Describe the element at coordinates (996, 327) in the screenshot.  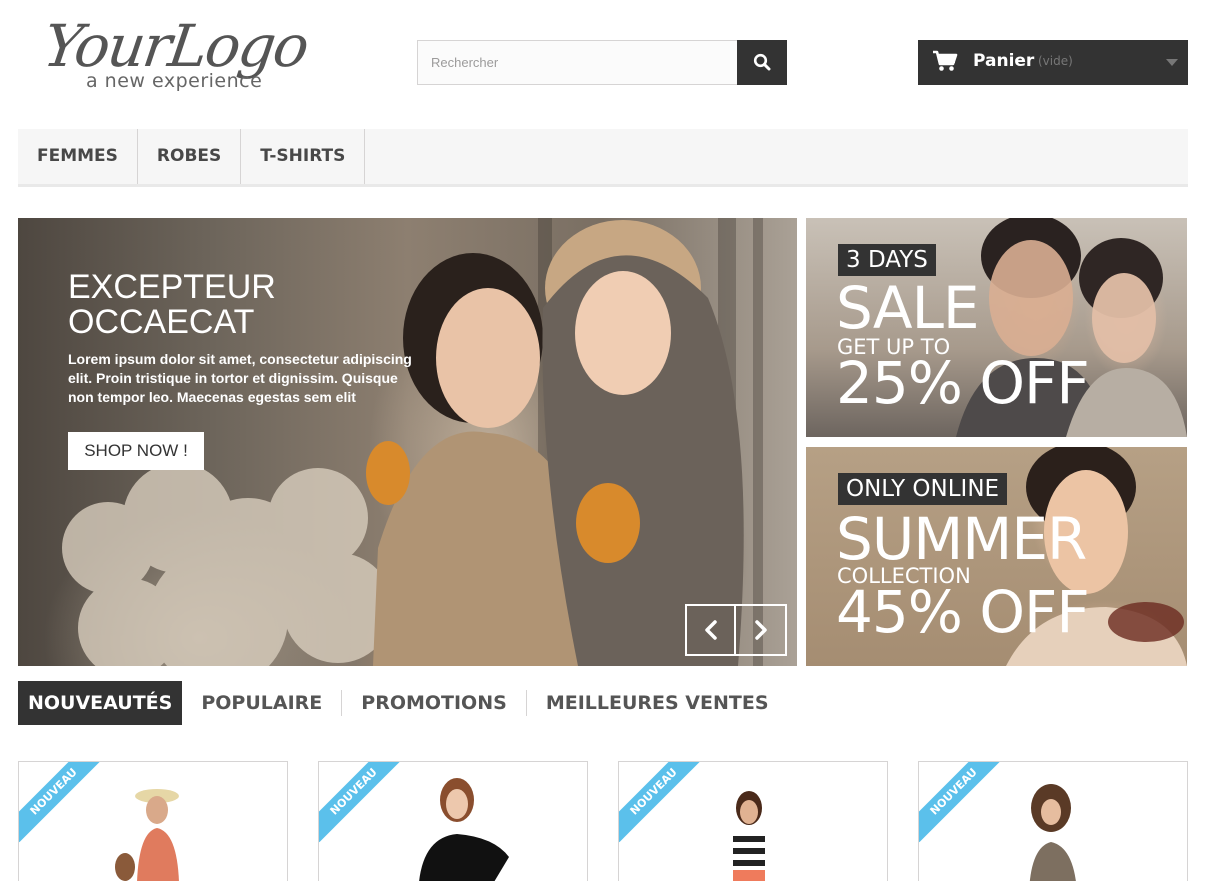
I see `banner-sale: 3 DAYS SALE GET UP TO 25% OFF` at that location.